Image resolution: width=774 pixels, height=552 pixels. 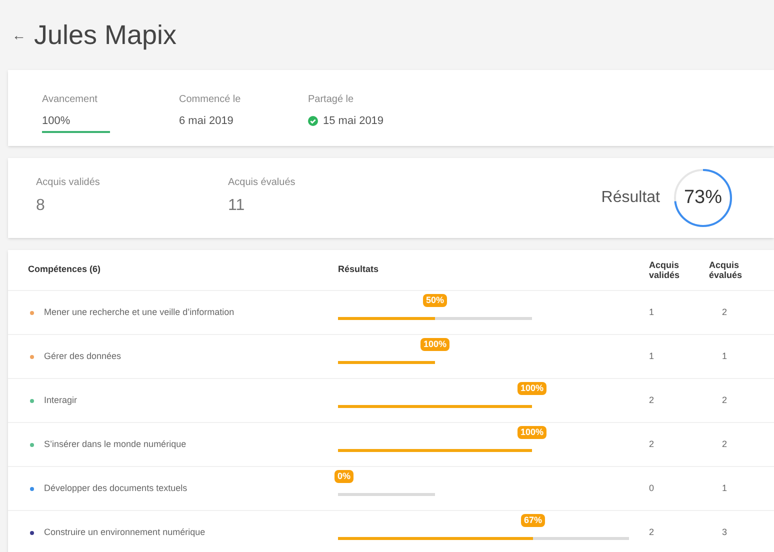 What do you see at coordinates (331, 100) in the screenshot?
I see `shared-label: Partagé le` at bounding box center [331, 100].